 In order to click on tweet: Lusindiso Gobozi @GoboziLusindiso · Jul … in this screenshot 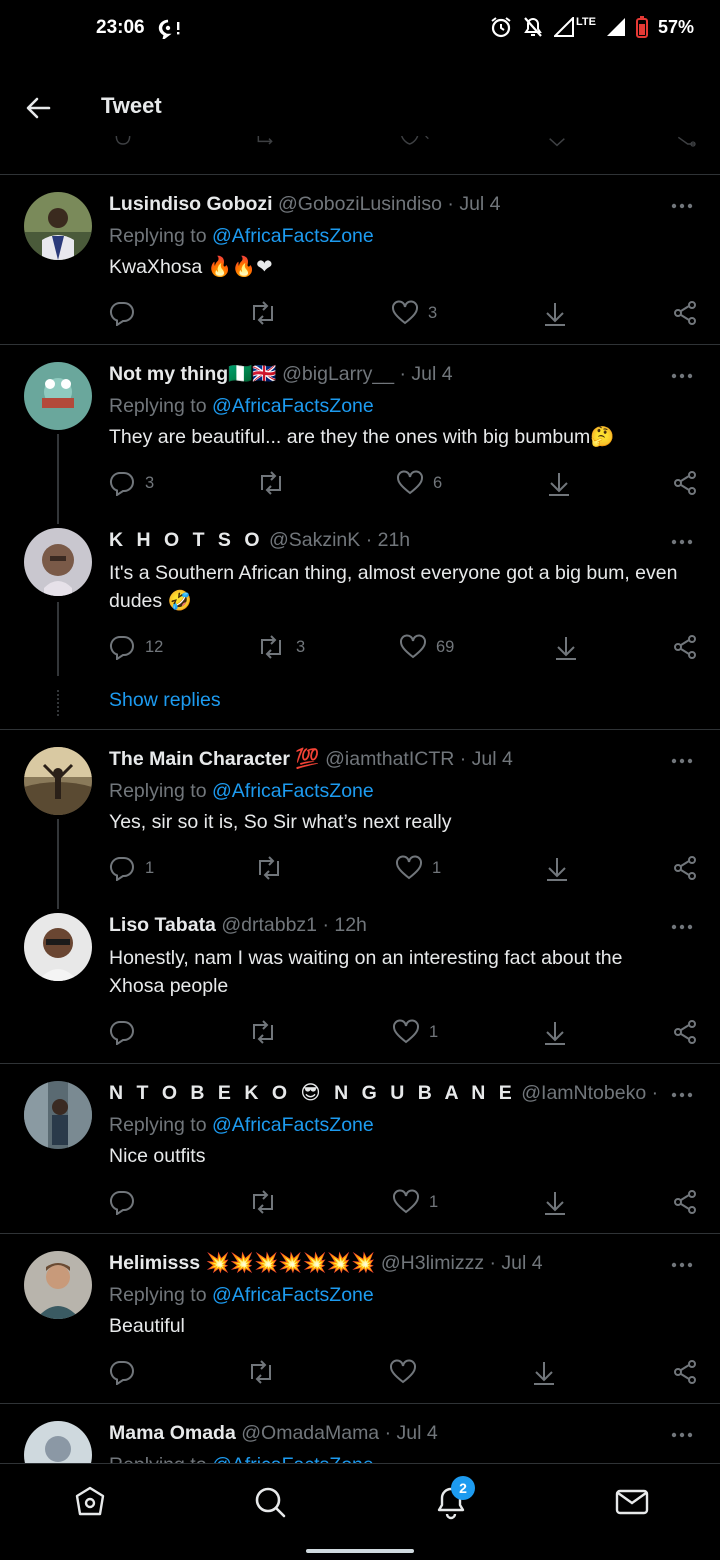, I will do `click(360, 259)`.